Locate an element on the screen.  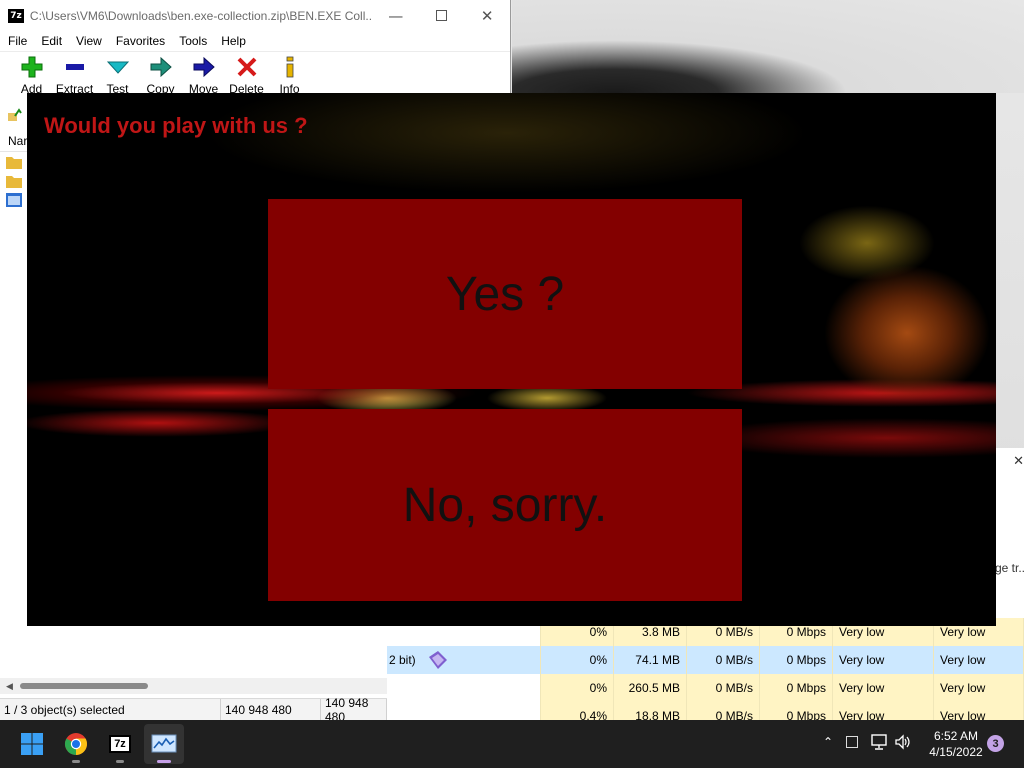
copy-button: Copy is located at coordinates (160, 76).